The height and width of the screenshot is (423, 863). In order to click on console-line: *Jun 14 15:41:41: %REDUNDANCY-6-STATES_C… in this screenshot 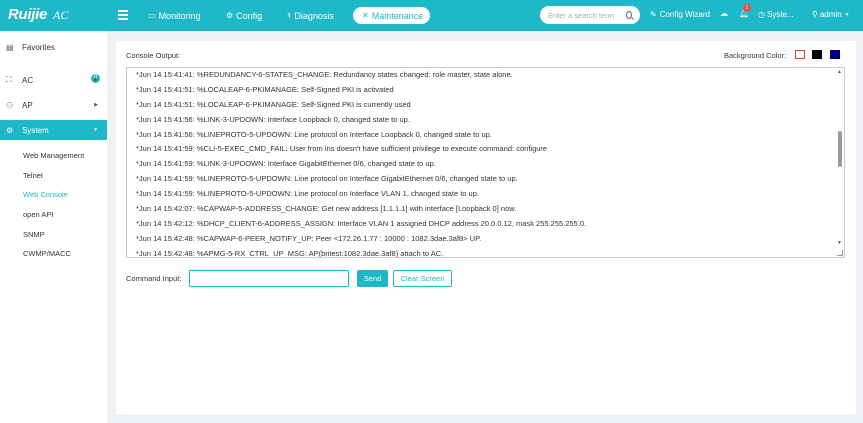, I will do `click(324, 74)`.